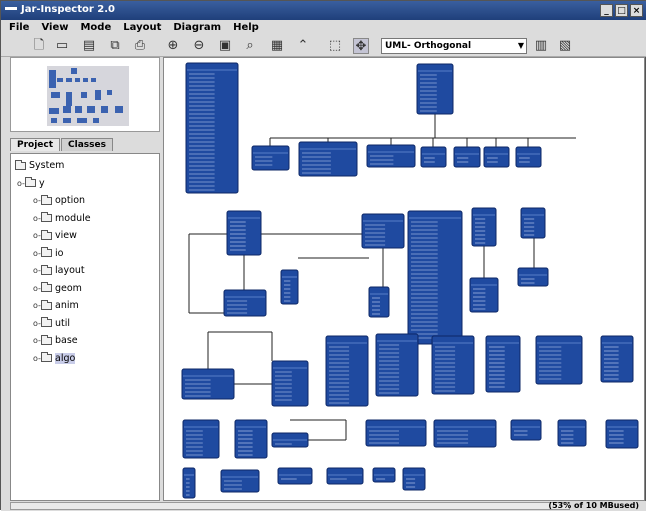 The image size is (646, 511). What do you see at coordinates (35, 144) in the screenshot?
I see `tab-project: Project` at bounding box center [35, 144].